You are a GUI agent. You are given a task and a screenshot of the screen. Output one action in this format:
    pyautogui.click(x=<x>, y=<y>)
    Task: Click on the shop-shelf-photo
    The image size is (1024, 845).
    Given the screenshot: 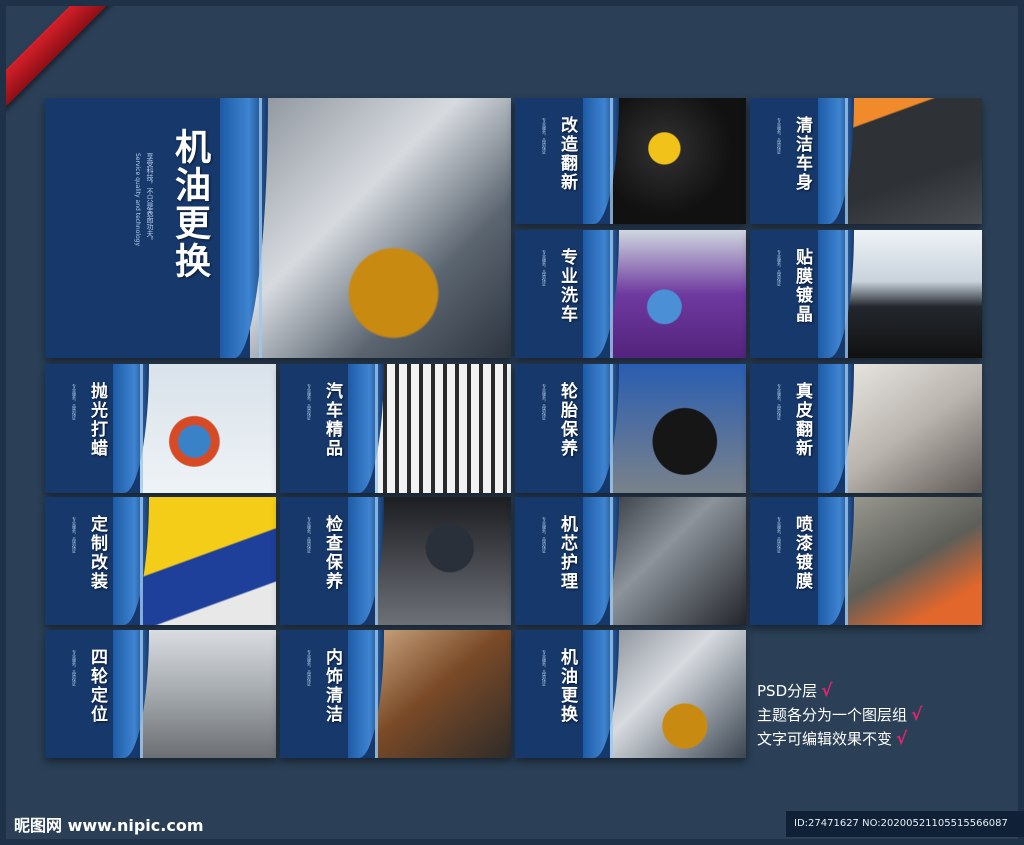 What is the action you would take?
    pyautogui.click(x=443, y=428)
    